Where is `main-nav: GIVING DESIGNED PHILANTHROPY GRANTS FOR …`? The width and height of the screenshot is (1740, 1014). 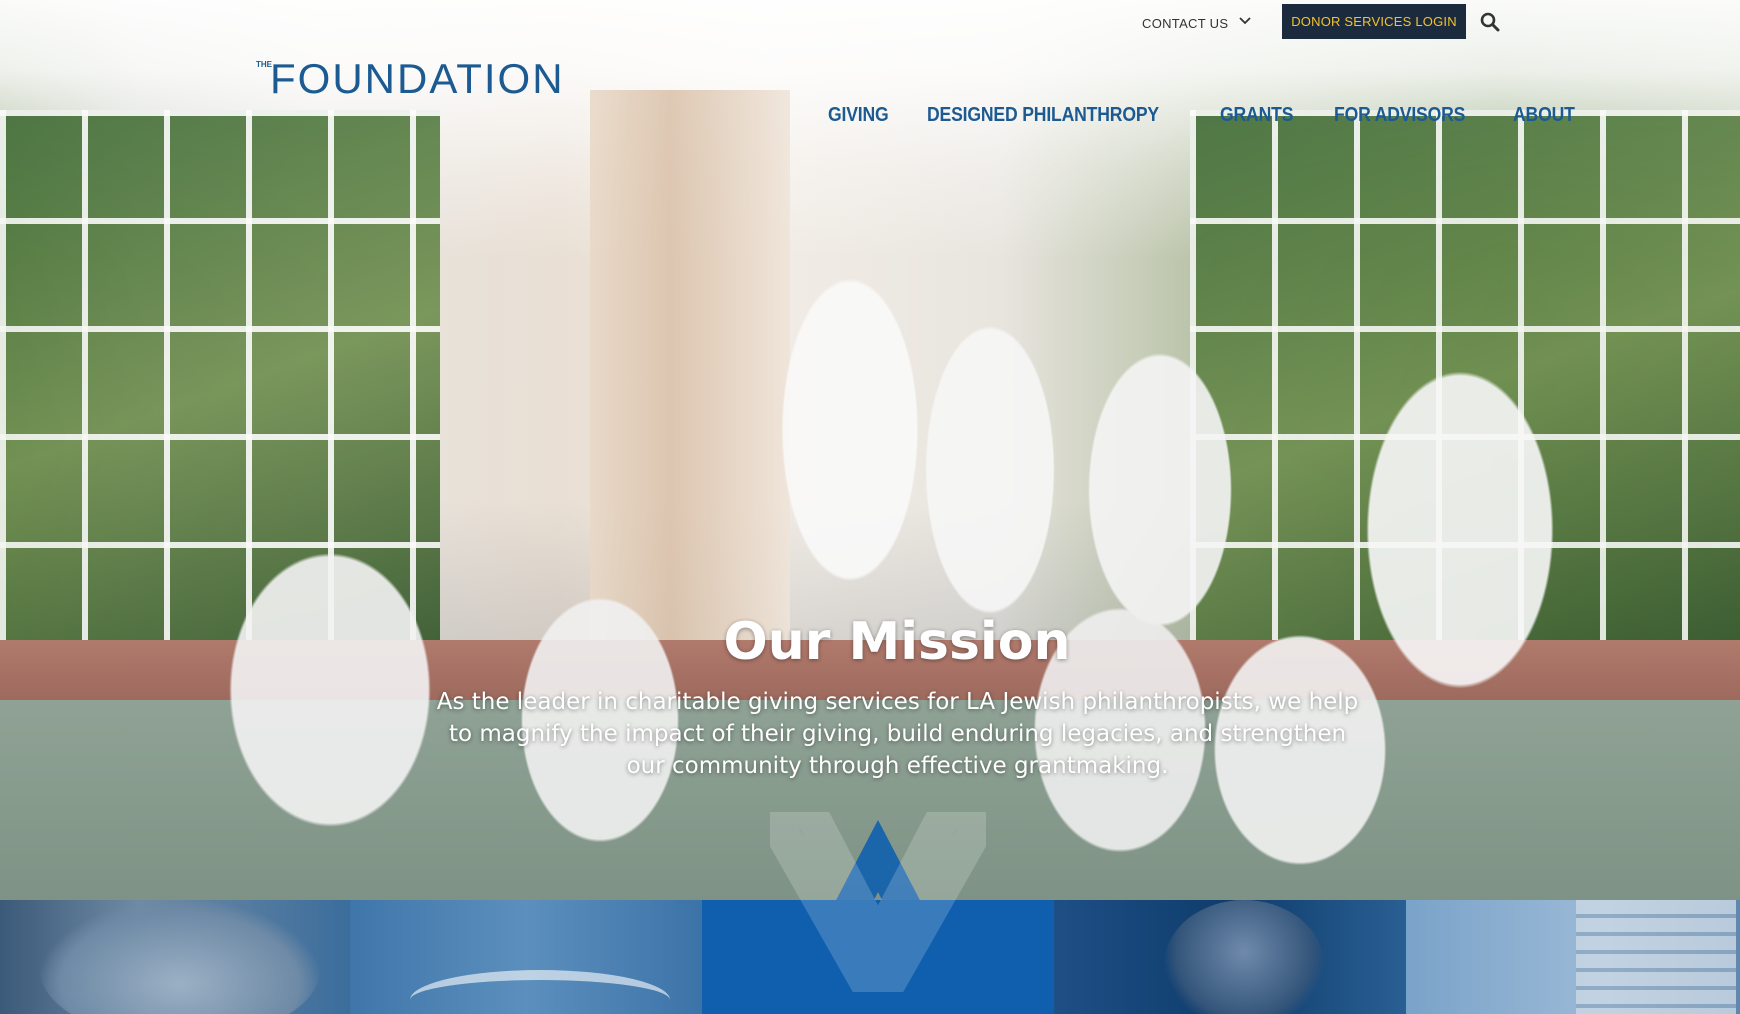
main-nav: GIVING DESIGNED PHILANTHROPY GRANTS FOR … is located at coordinates (1220, 115).